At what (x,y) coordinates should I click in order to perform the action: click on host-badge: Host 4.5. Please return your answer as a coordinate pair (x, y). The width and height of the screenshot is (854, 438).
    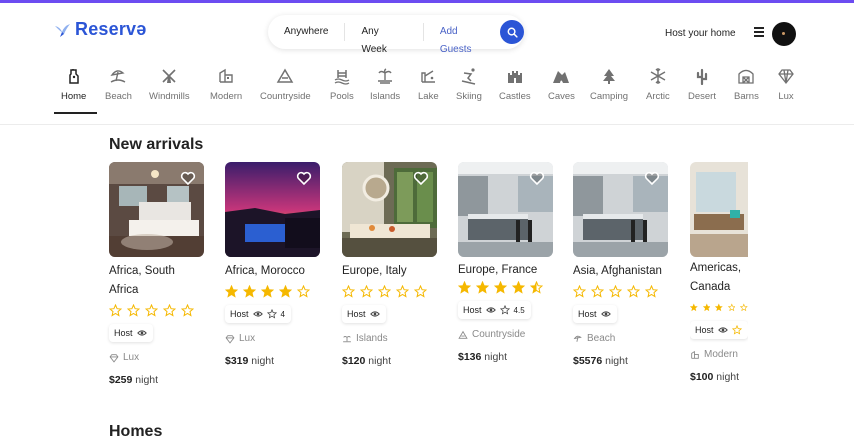
    Looking at the image, I should click on (494, 310).